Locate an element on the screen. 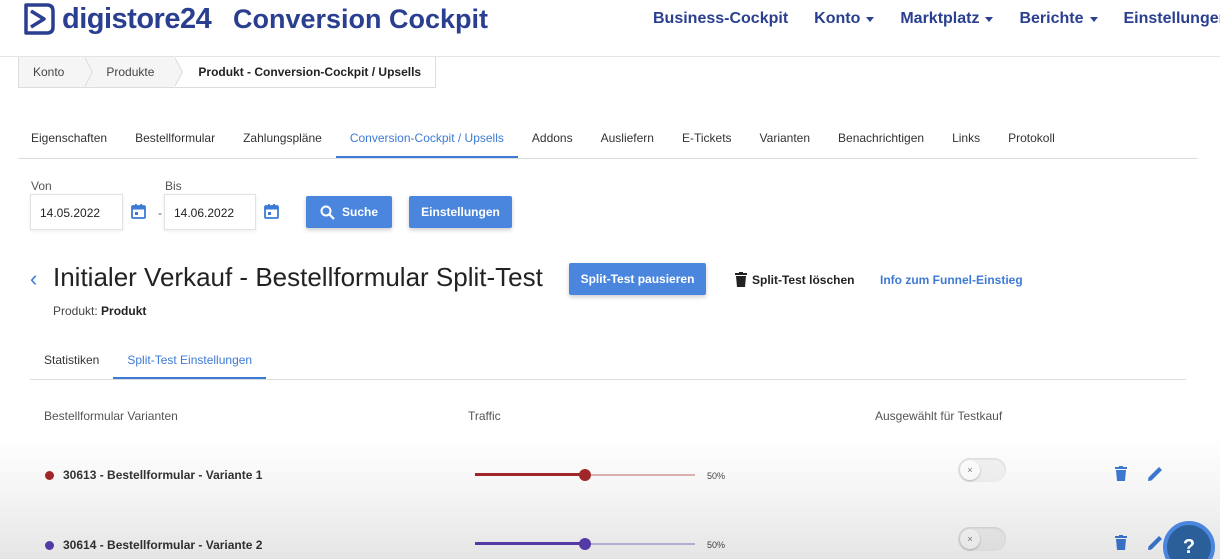  split-test-tabs: Statistiken Split-Test Einstellungen is located at coordinates (608, 361).